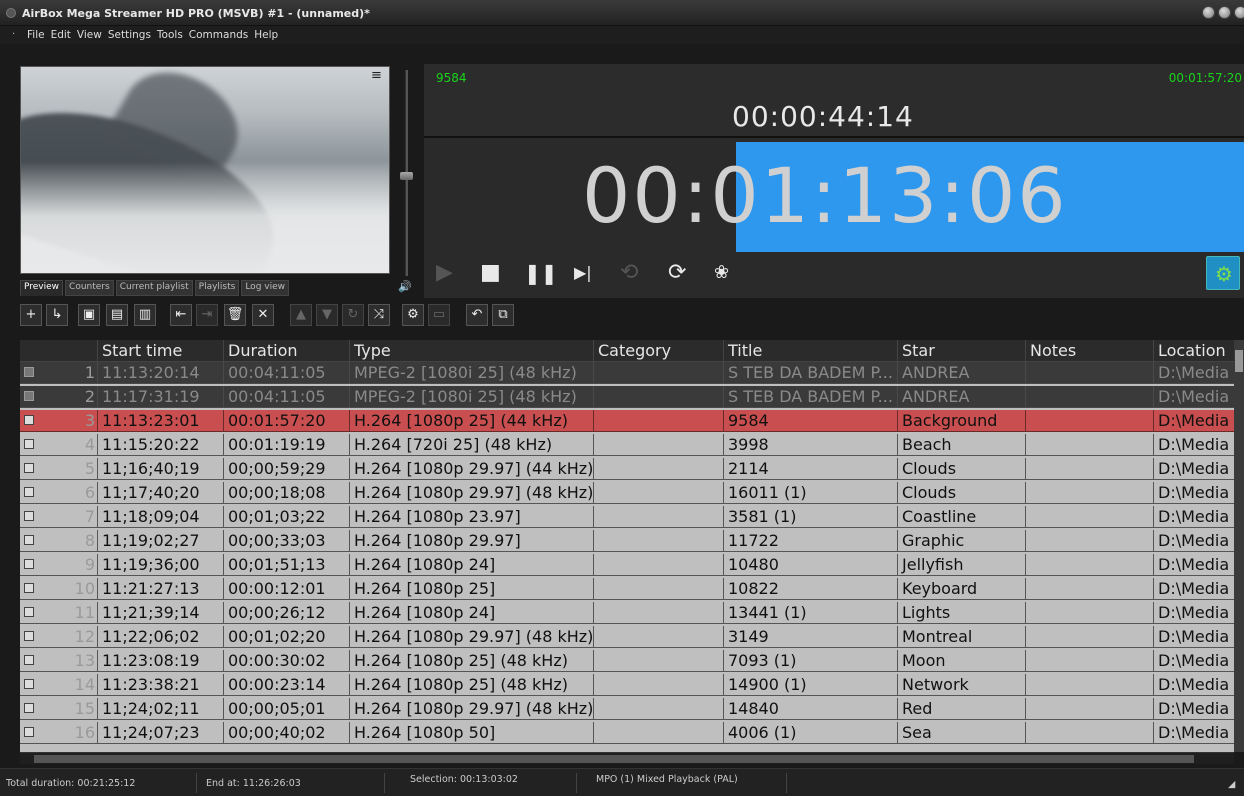 This screenshot has width=1244, height=796. I want to click on row-index: 8, so click(59, 541).